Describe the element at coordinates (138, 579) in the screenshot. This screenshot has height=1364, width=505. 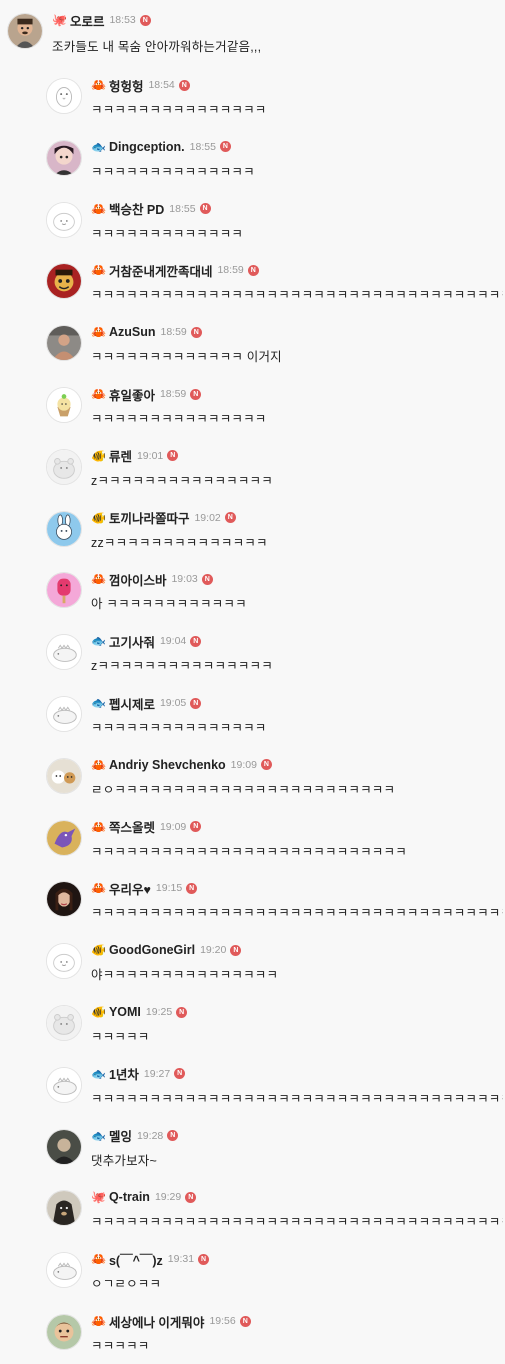
I see `author-name: 껌아이스바` at that location.